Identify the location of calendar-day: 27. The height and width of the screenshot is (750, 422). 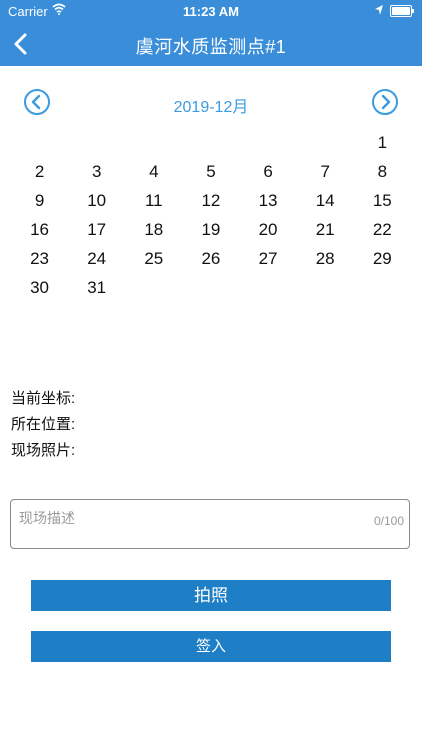
(268, 258).